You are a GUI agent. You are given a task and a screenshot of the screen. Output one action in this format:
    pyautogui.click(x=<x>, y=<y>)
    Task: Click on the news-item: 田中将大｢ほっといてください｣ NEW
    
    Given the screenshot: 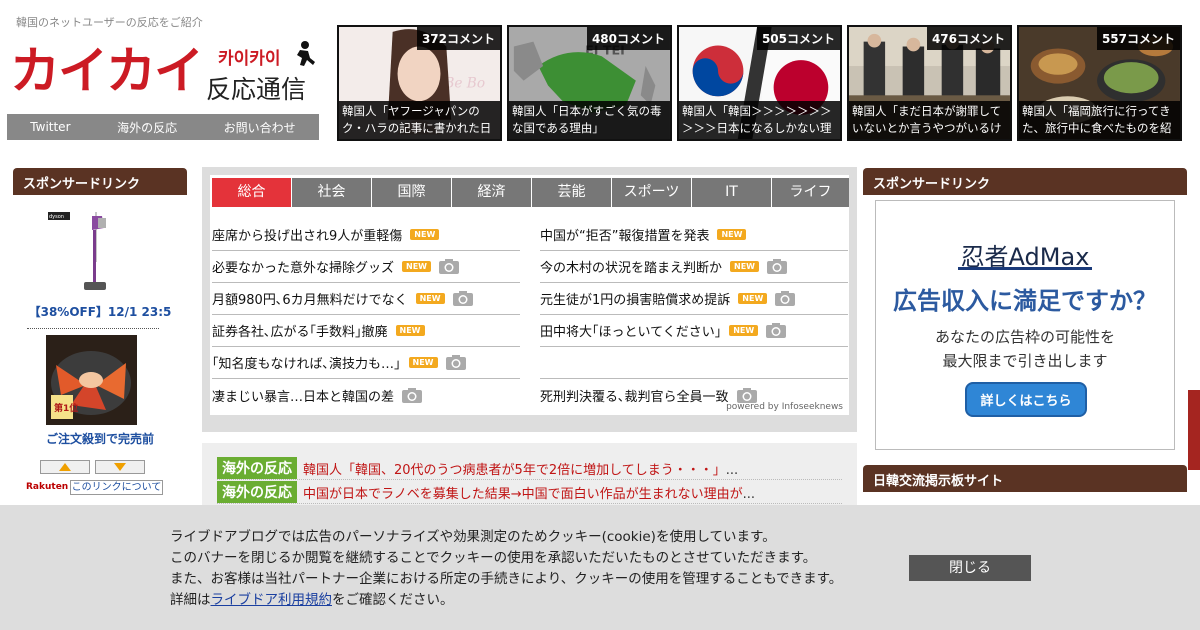 What is the action you would take?
    pyautogui.click(x=694, y=331)
    